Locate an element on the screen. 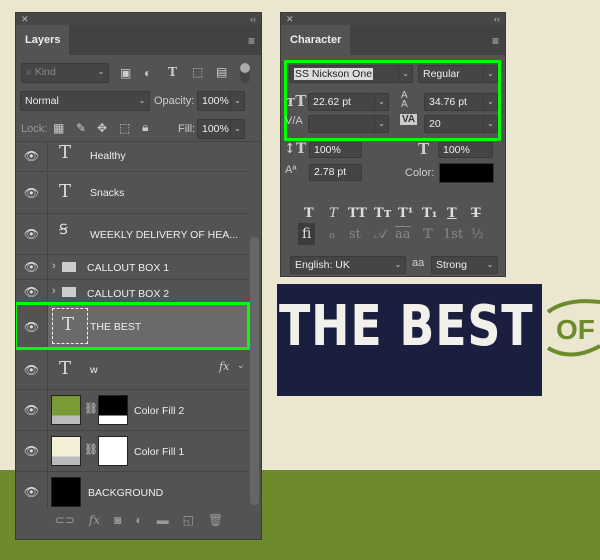 The width and height of the screenshot is (600, 560). filter-adjustment-icon: ◐ is located at coordinates (147, 73).